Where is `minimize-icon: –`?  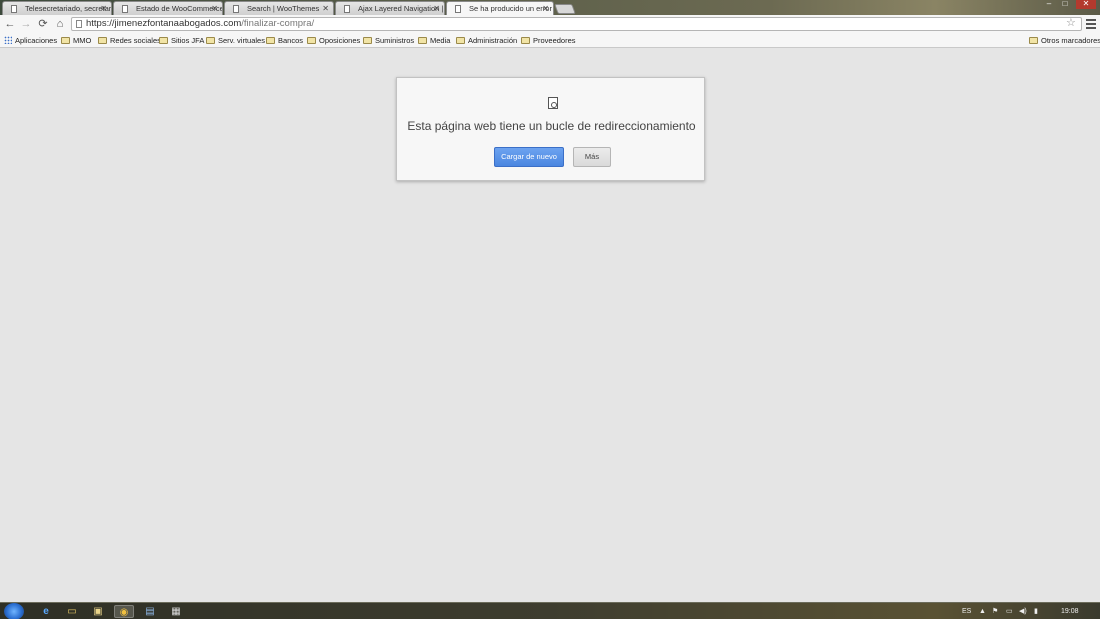
minimize-icon: – is located at coordinates (1049, 4).